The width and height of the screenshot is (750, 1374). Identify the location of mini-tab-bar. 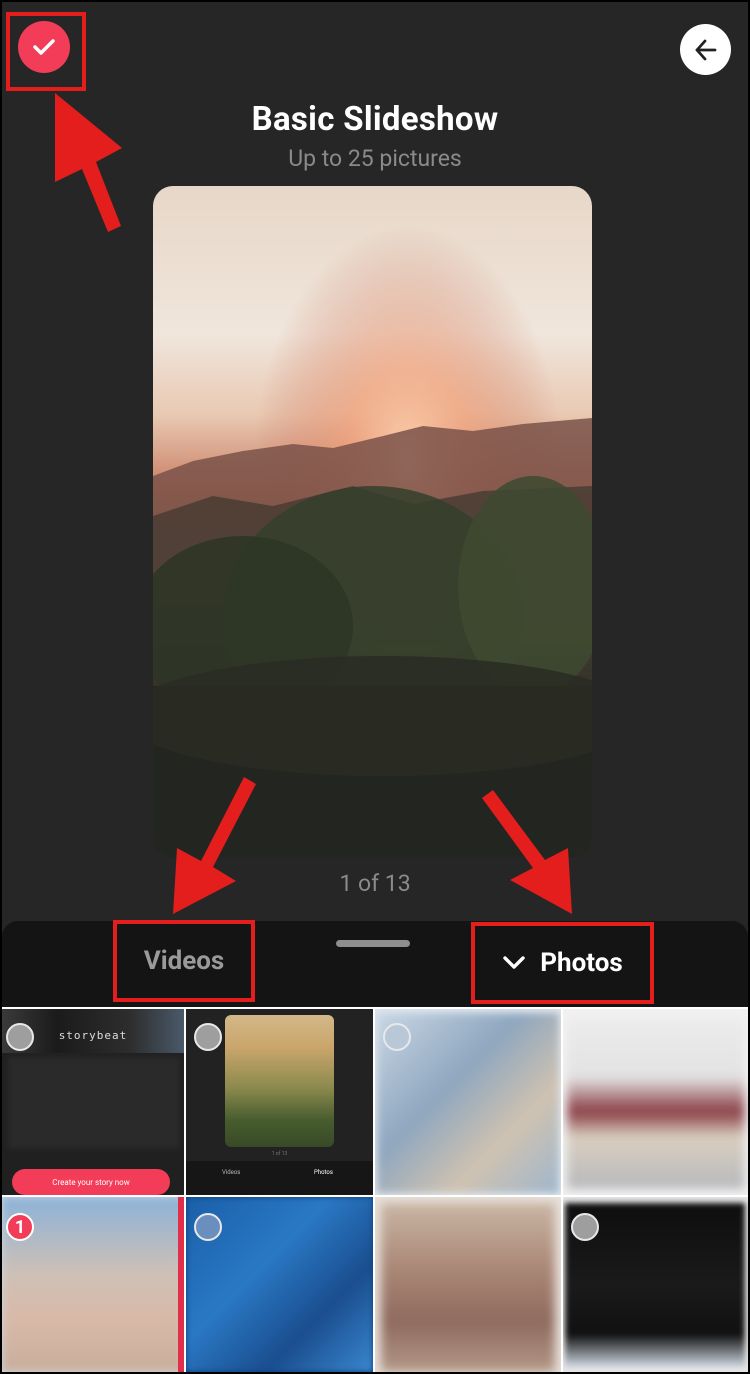
(279, 1178).